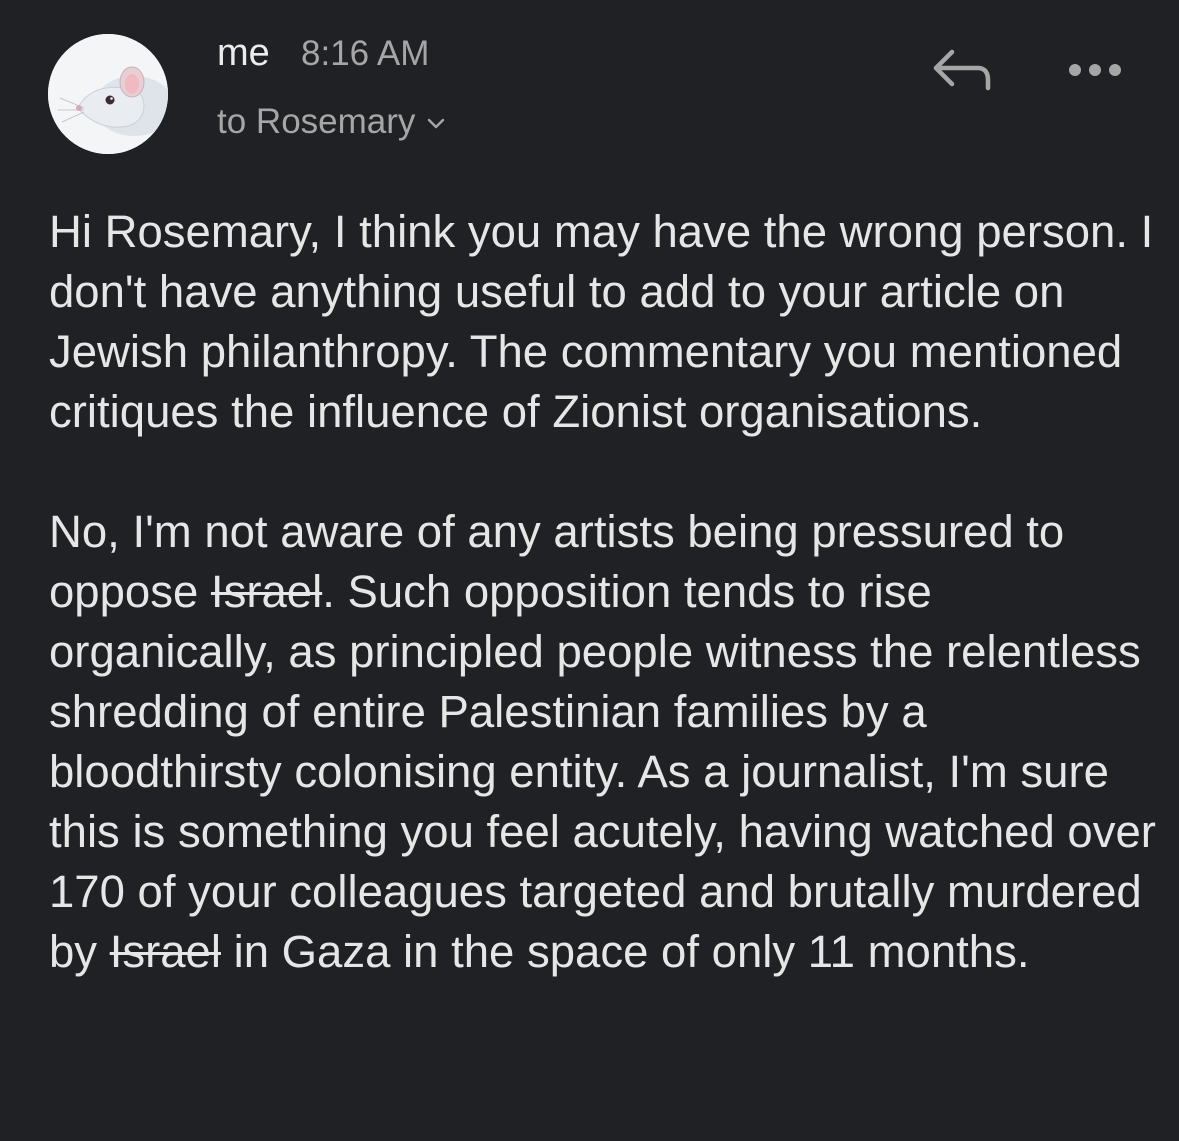  What do you see at coordinates (316, 121) in the screenshot?
I see `recipient-label: to Rosemary` at bounding box center [316, 121].